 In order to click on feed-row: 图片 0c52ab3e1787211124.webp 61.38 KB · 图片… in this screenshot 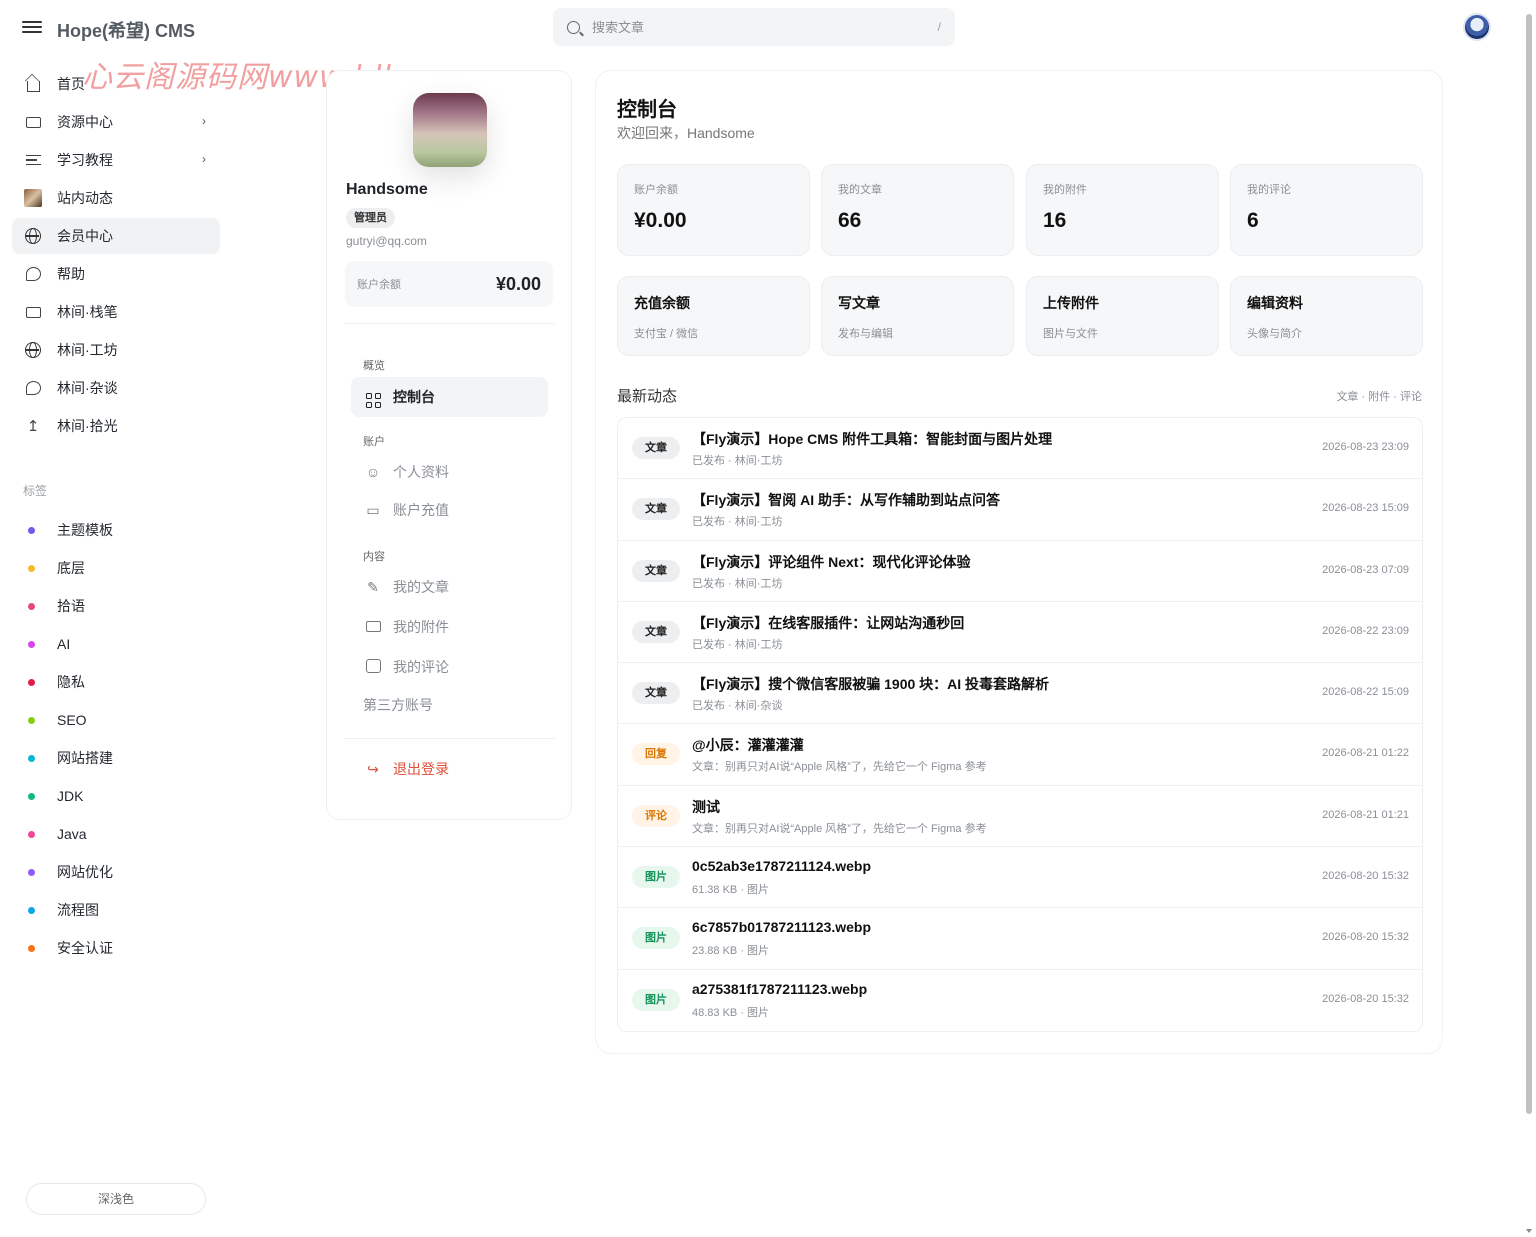, I will do `click(1020, 878)`.